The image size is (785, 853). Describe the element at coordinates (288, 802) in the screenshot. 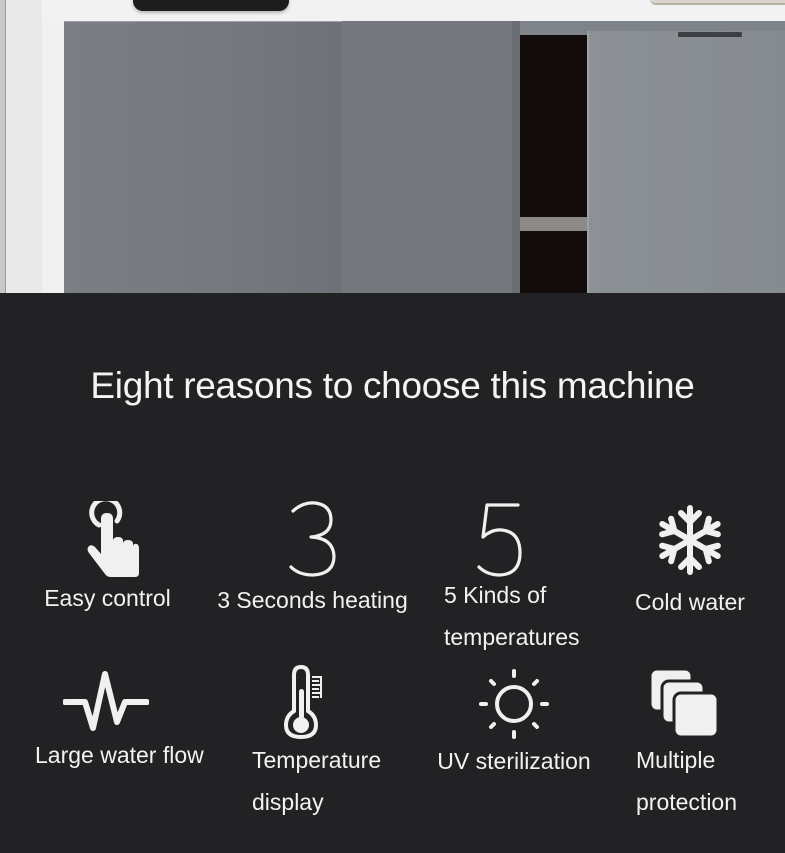

I see `feature-label: display` at that location.